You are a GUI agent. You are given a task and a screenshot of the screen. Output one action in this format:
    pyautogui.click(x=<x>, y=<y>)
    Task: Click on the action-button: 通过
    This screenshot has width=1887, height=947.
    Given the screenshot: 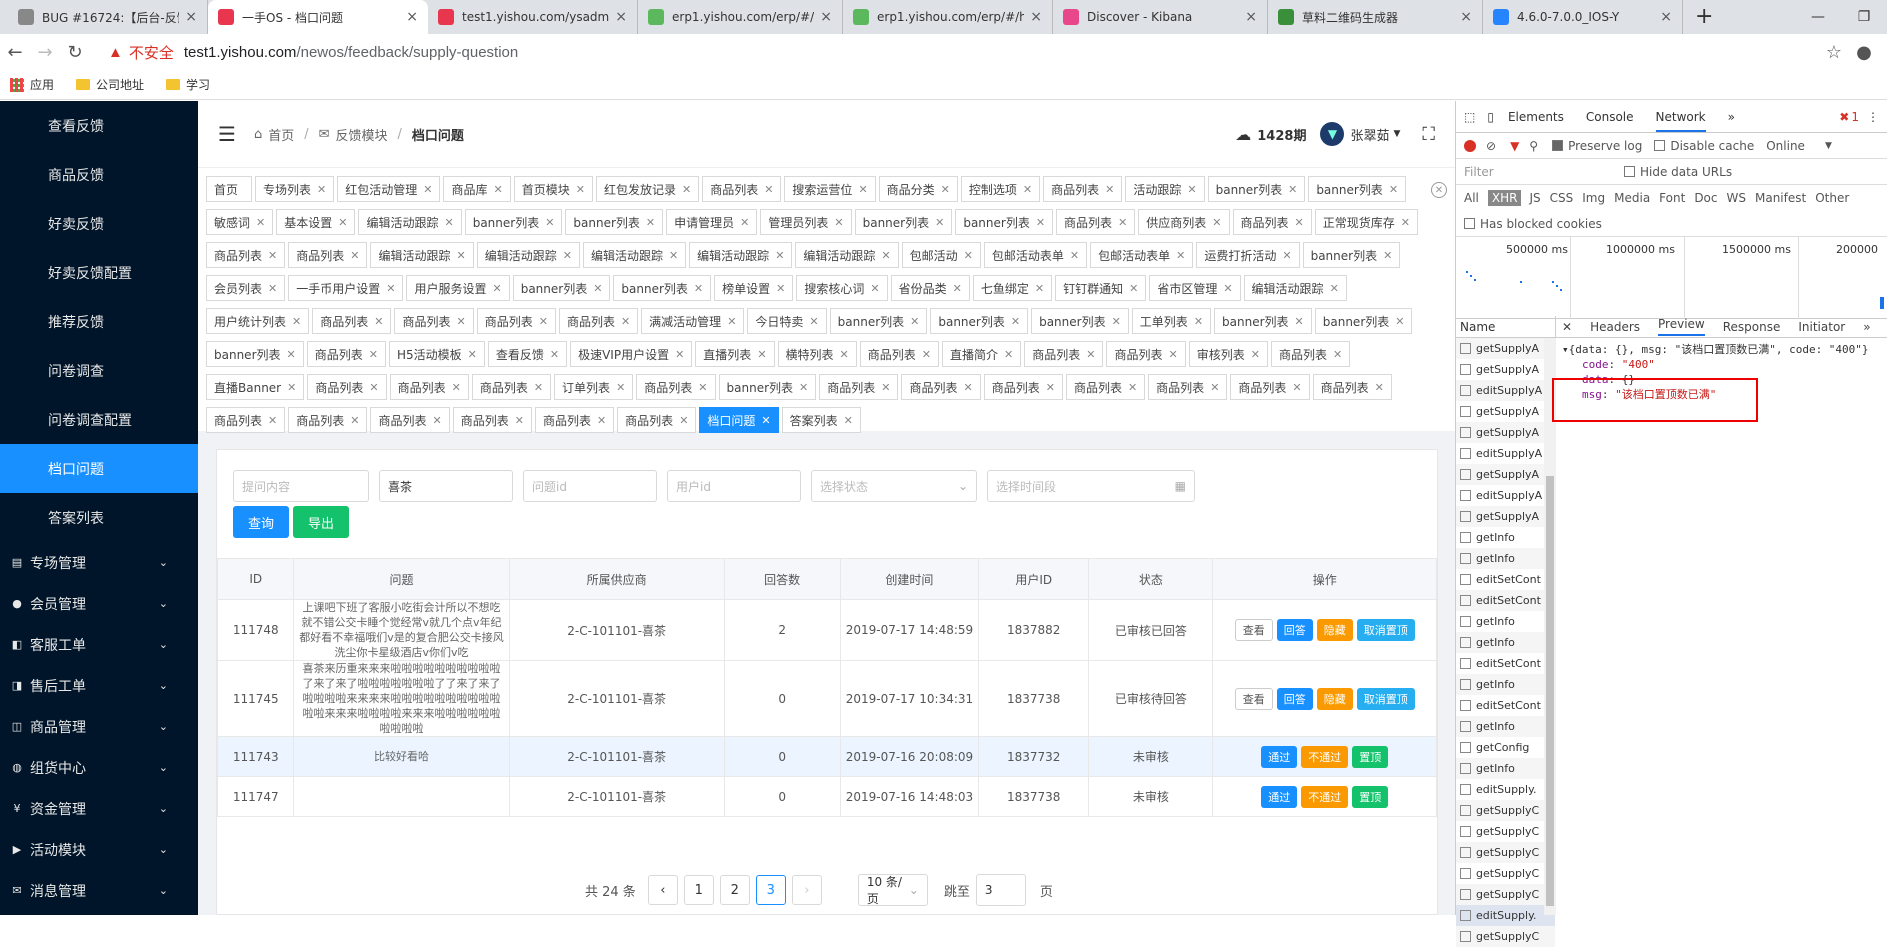 What is the action you would take?
    pyautogui.click(x=1279, y=796)
    